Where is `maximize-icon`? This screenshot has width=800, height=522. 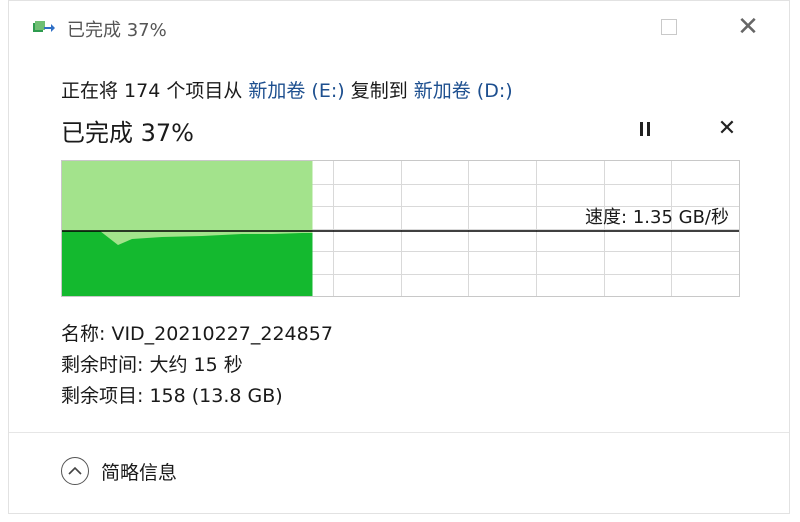 maximize-icon is located at coordinates (669, 27).